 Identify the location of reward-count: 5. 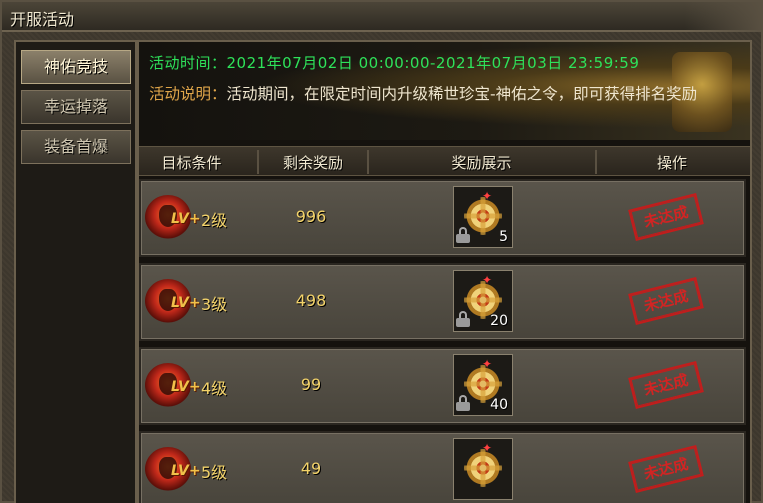
(503, 237).